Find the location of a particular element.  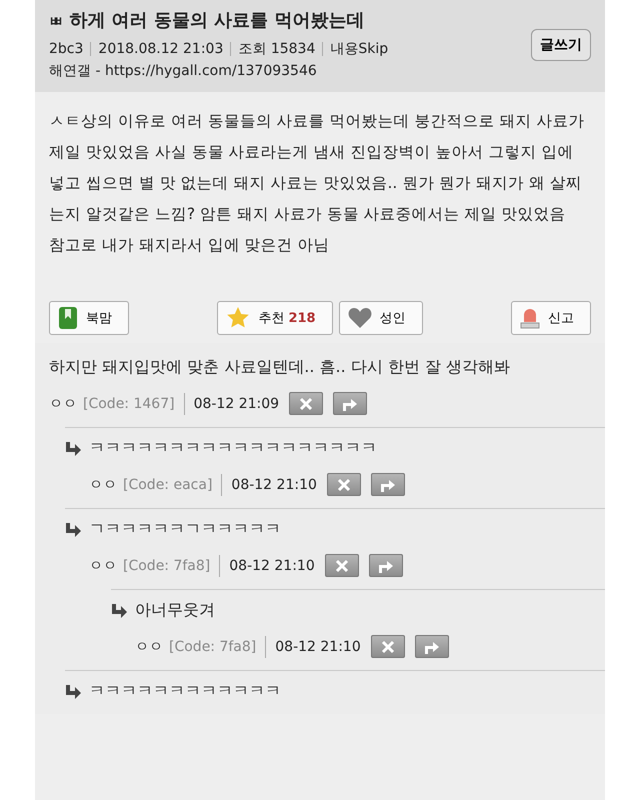

star-icon is located at coordinates (238, 318).